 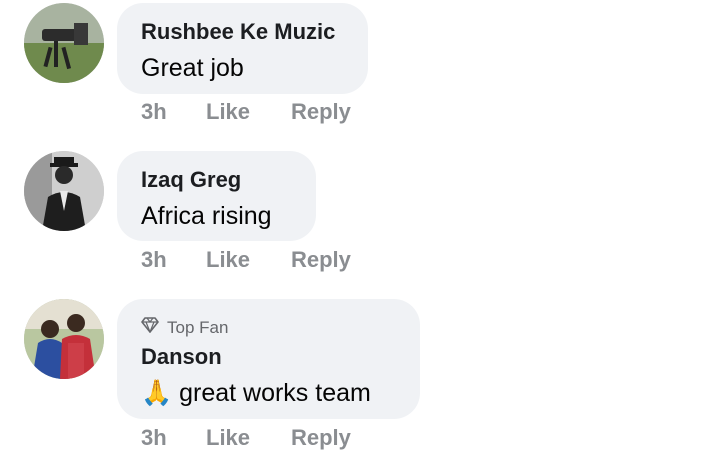 I want to click on comment-text-body: great works team, so click(x=275, y=393).